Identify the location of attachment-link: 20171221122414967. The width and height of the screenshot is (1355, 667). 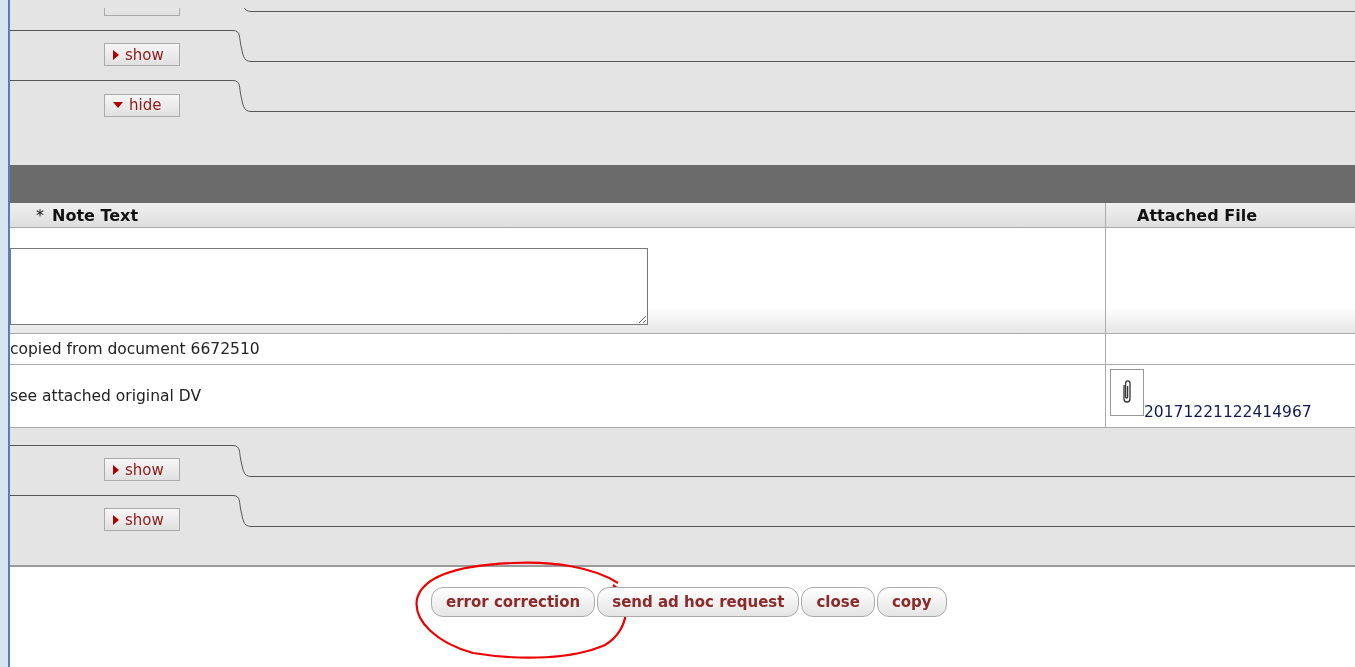
(1228, 412).